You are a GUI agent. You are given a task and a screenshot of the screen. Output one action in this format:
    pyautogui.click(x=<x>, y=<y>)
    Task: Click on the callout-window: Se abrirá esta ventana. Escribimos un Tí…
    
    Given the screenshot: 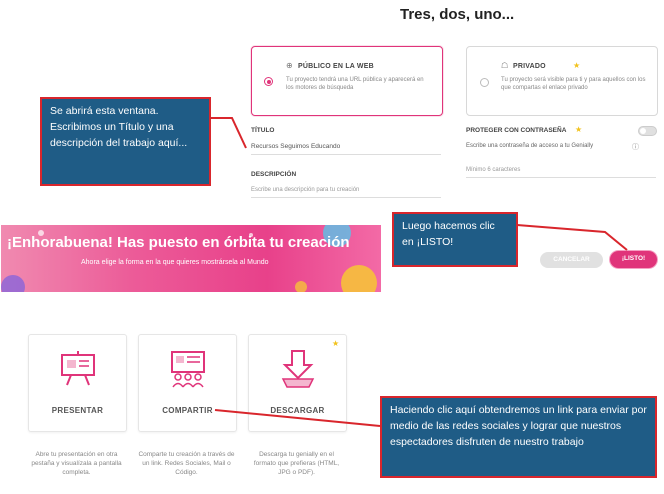 What is the action you would take?
    pyautogui.click(x=125, y=141)
    